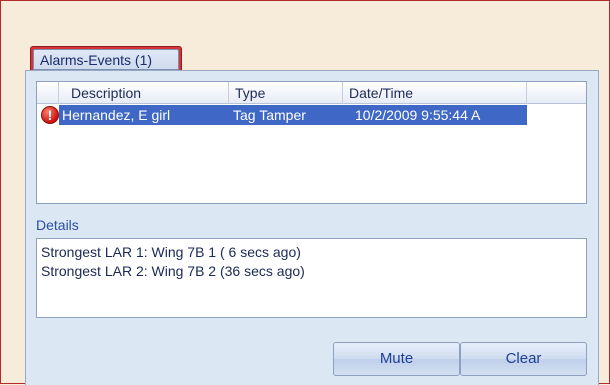 Image resolution: width=610 pixels, height=385 pixels. Describe the element at coordinates (116, 115) in the screenshot. I see `row-description: Hernandez, E girl` at that location.